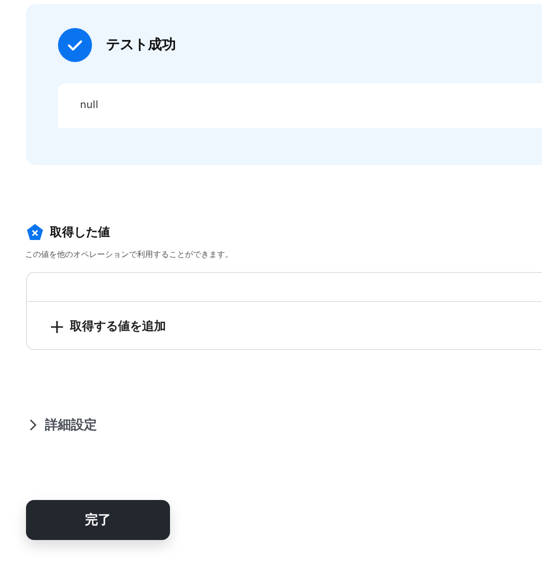 The width and height of the screenshot is (542, 577). What do you see at coordinates (129, 254) in the screenshot?
I see `section-description: この値を他のオペレーションで利用することができます。` at bounding box center [129, 254].